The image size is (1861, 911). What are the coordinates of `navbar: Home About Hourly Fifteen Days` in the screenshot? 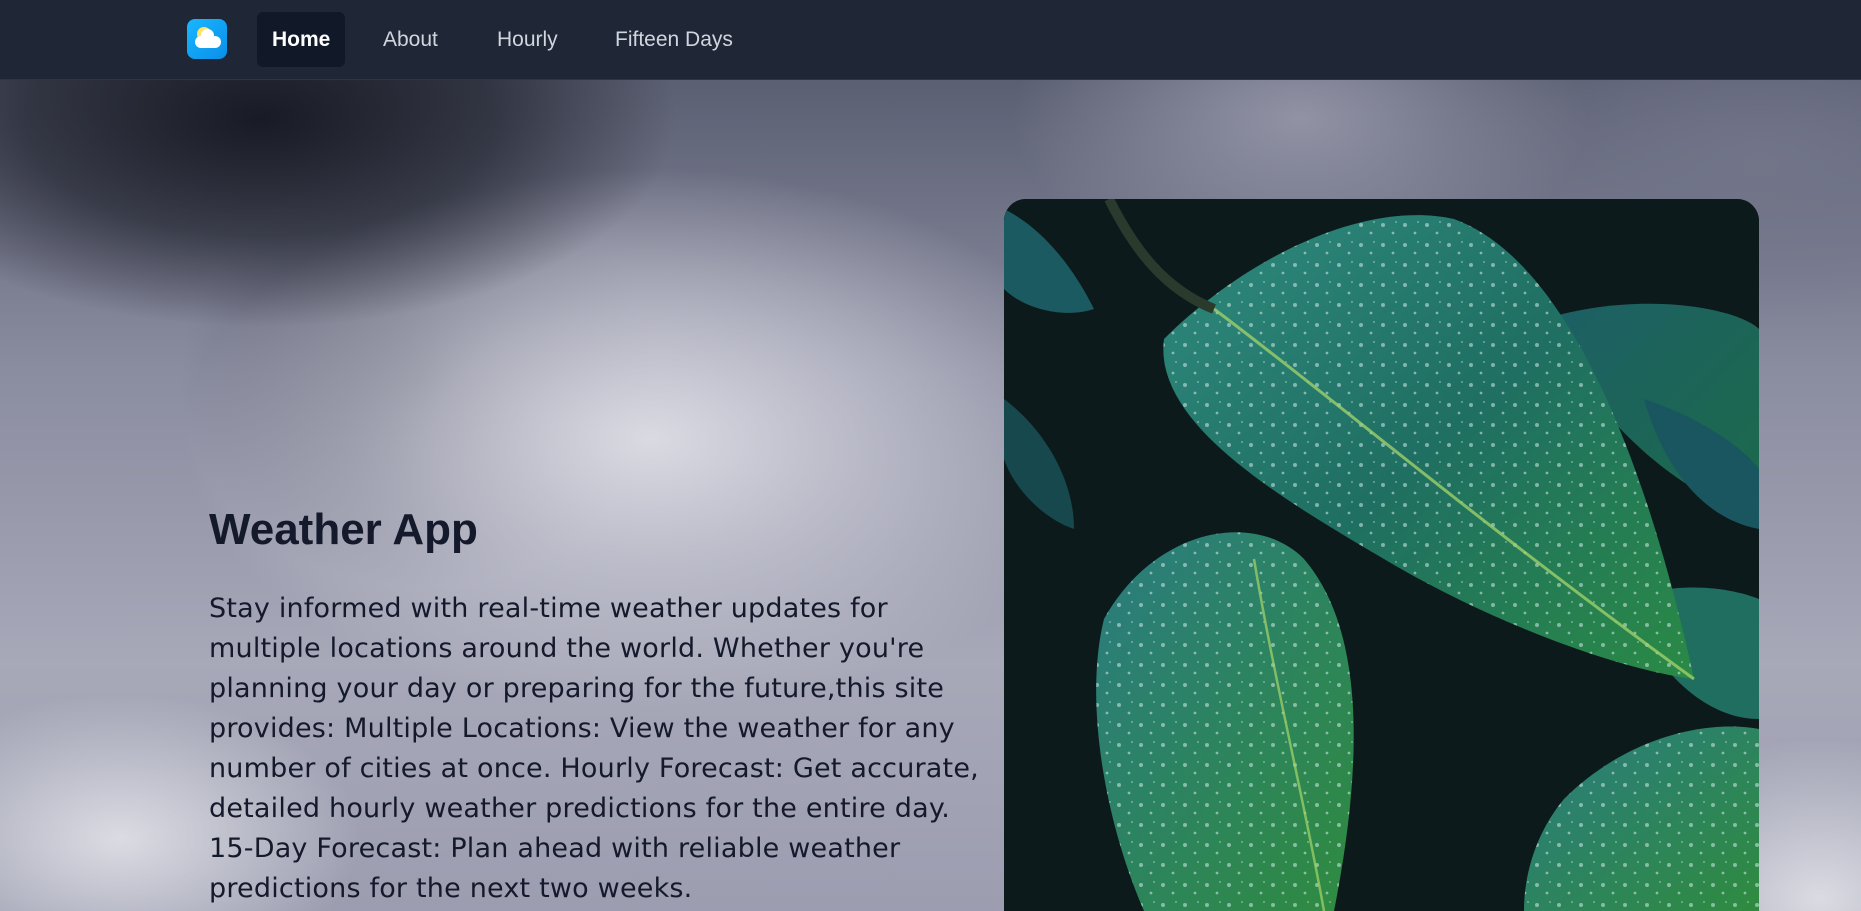 It's located at (930, 40).